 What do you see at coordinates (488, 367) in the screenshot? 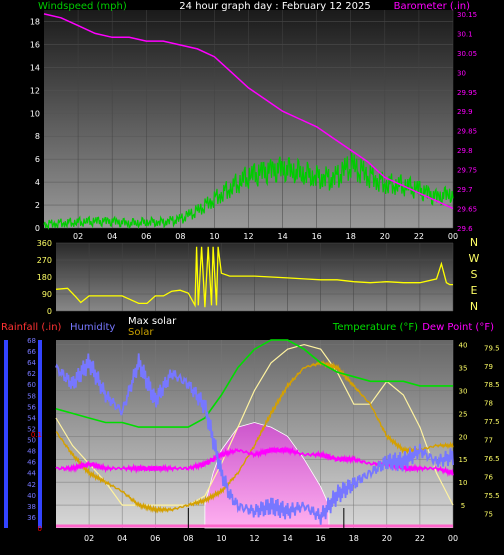
I see `temperature-tick: 79` at bounding box center [488, 367].